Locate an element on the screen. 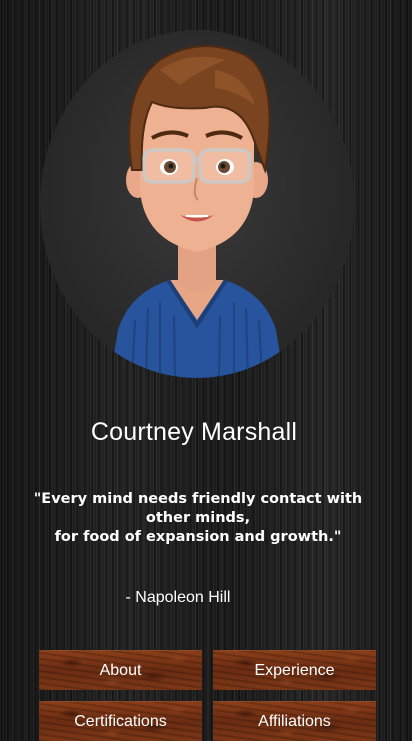  quote-line: "Every mind needs friendly contact with is located at coordinates (198, 499).